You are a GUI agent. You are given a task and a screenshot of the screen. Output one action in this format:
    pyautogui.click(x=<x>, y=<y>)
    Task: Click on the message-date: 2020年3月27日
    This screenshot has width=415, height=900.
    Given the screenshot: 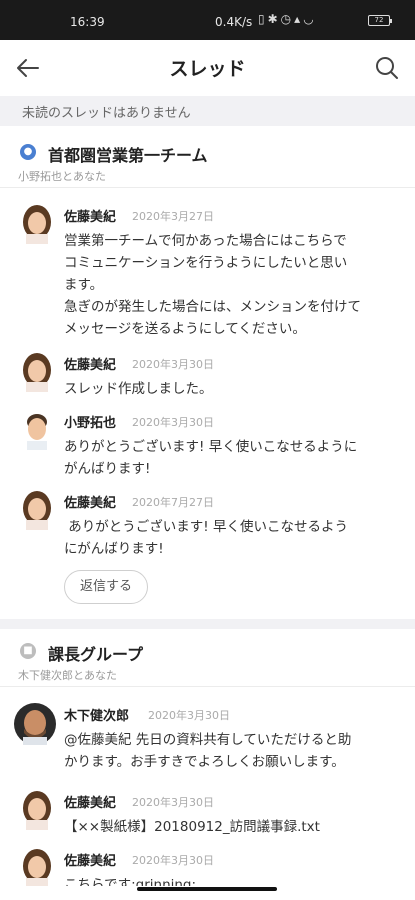 What is the action you would take?
    pyautogui.click(x=173, y=216)
    